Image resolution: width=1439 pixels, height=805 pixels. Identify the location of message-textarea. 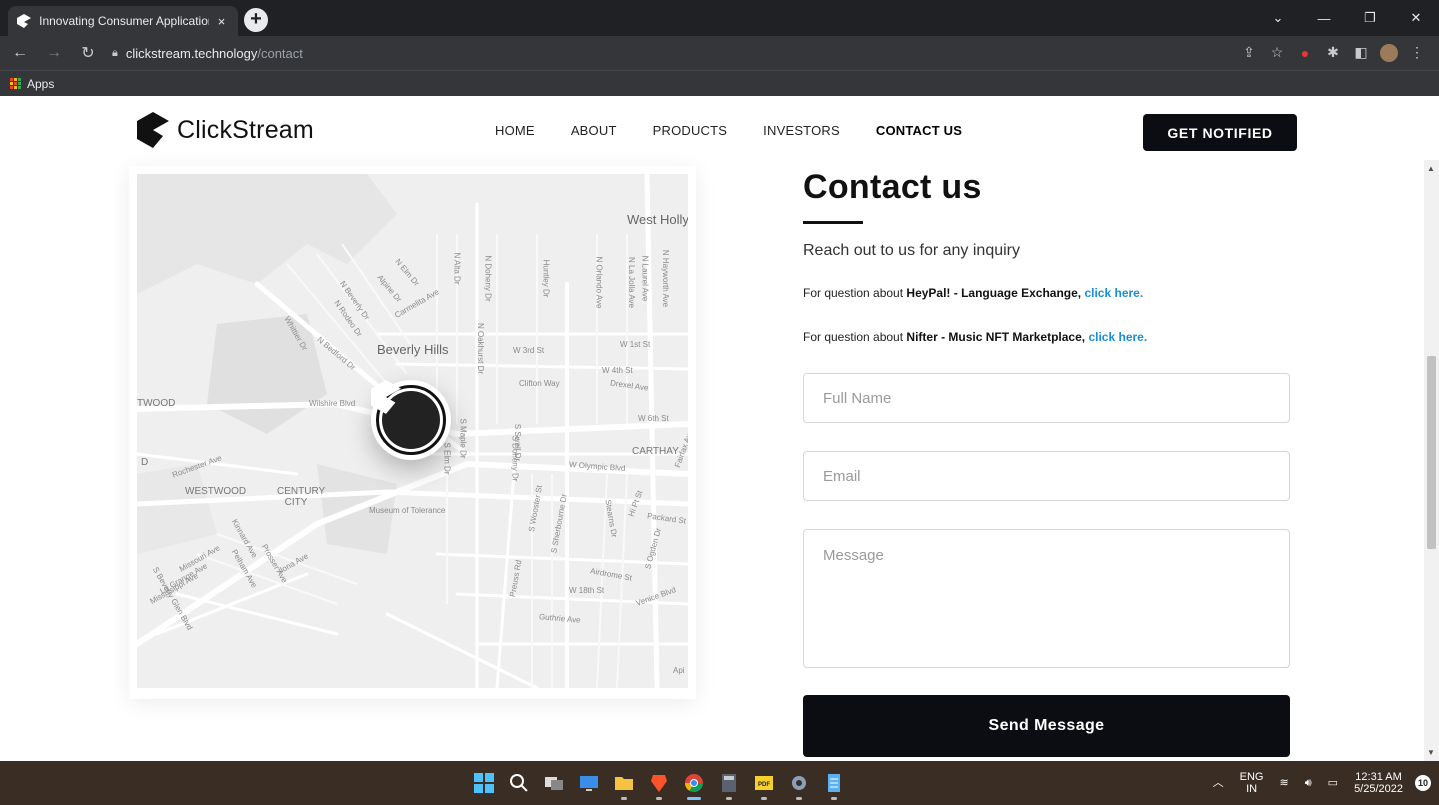
(1046, 598).